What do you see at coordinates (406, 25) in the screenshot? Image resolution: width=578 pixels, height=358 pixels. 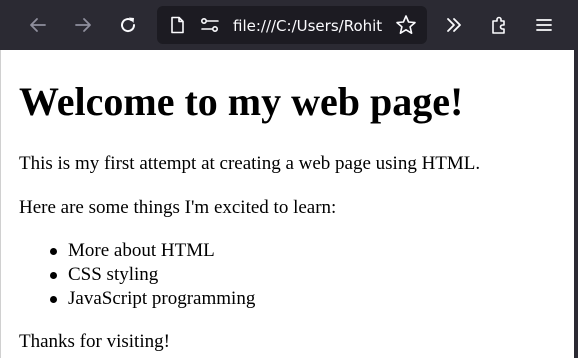 I see `bookmark-star-icon` at bounding box center [406, 25].